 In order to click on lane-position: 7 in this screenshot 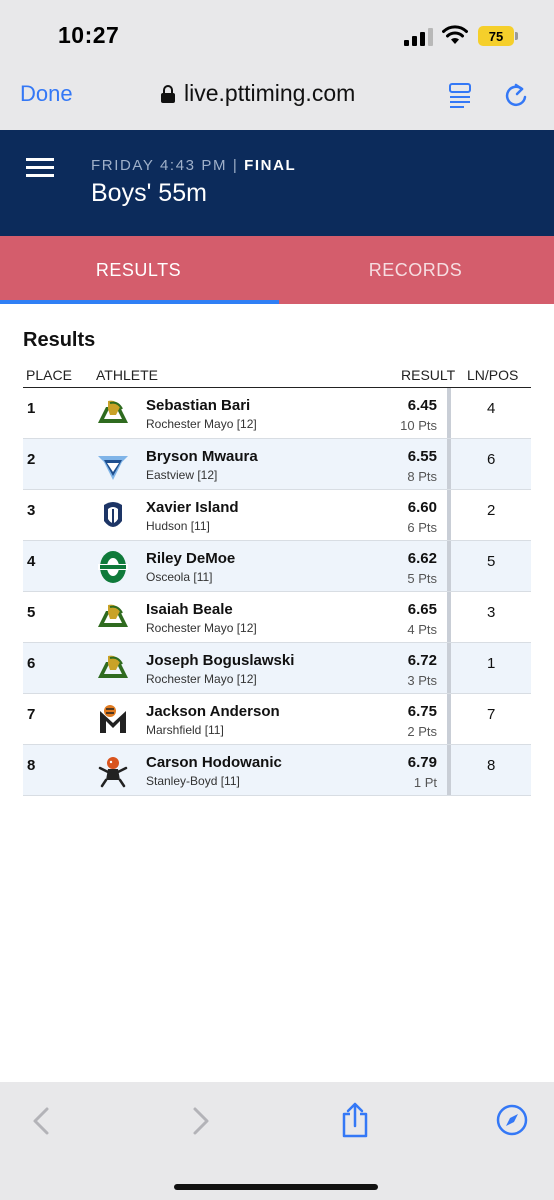, I will do `click(491, 714)`.